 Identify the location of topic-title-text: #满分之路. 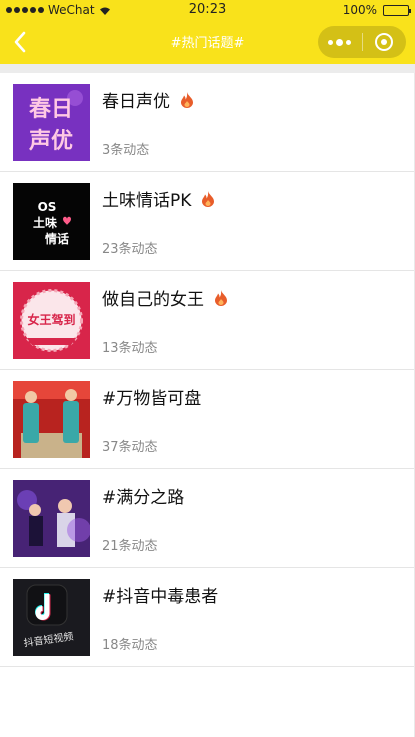
(143, 498).